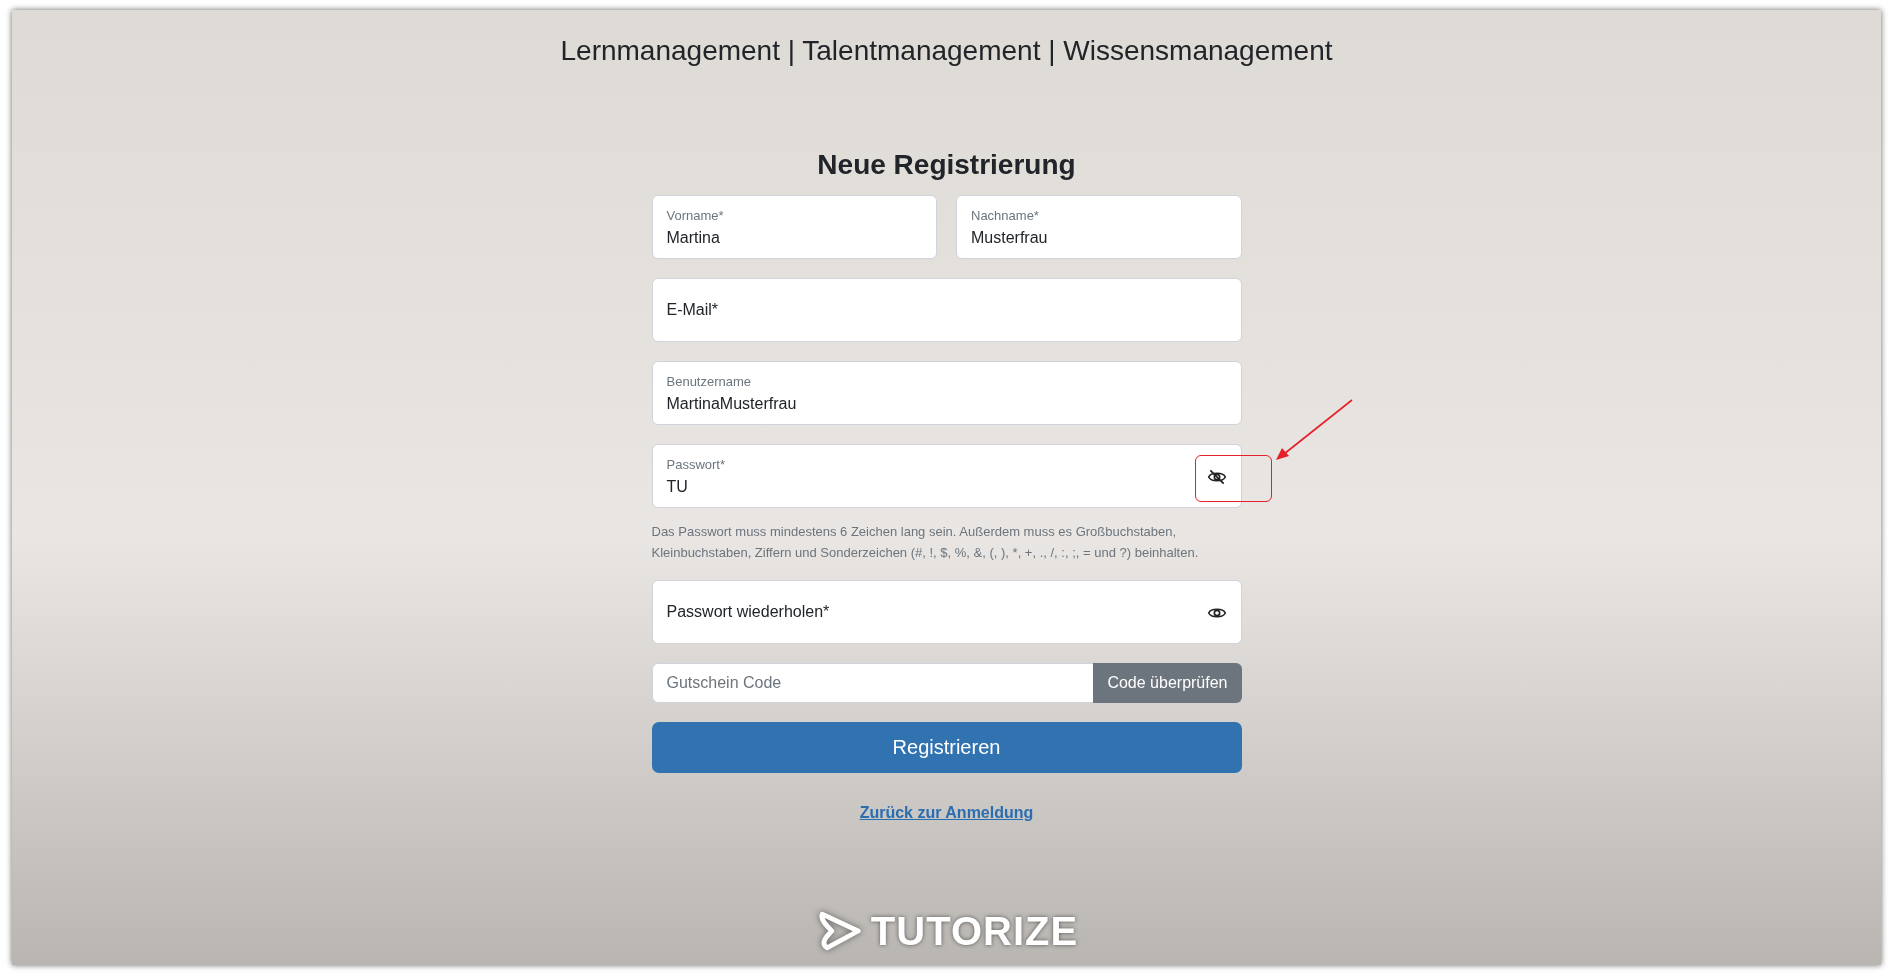 This screenshot has height=977, width=1893. Describe the element at coordinates (946, 393) in the screenshot. I see `input-field: Benutzername MartinaMusterfrau` at that location.